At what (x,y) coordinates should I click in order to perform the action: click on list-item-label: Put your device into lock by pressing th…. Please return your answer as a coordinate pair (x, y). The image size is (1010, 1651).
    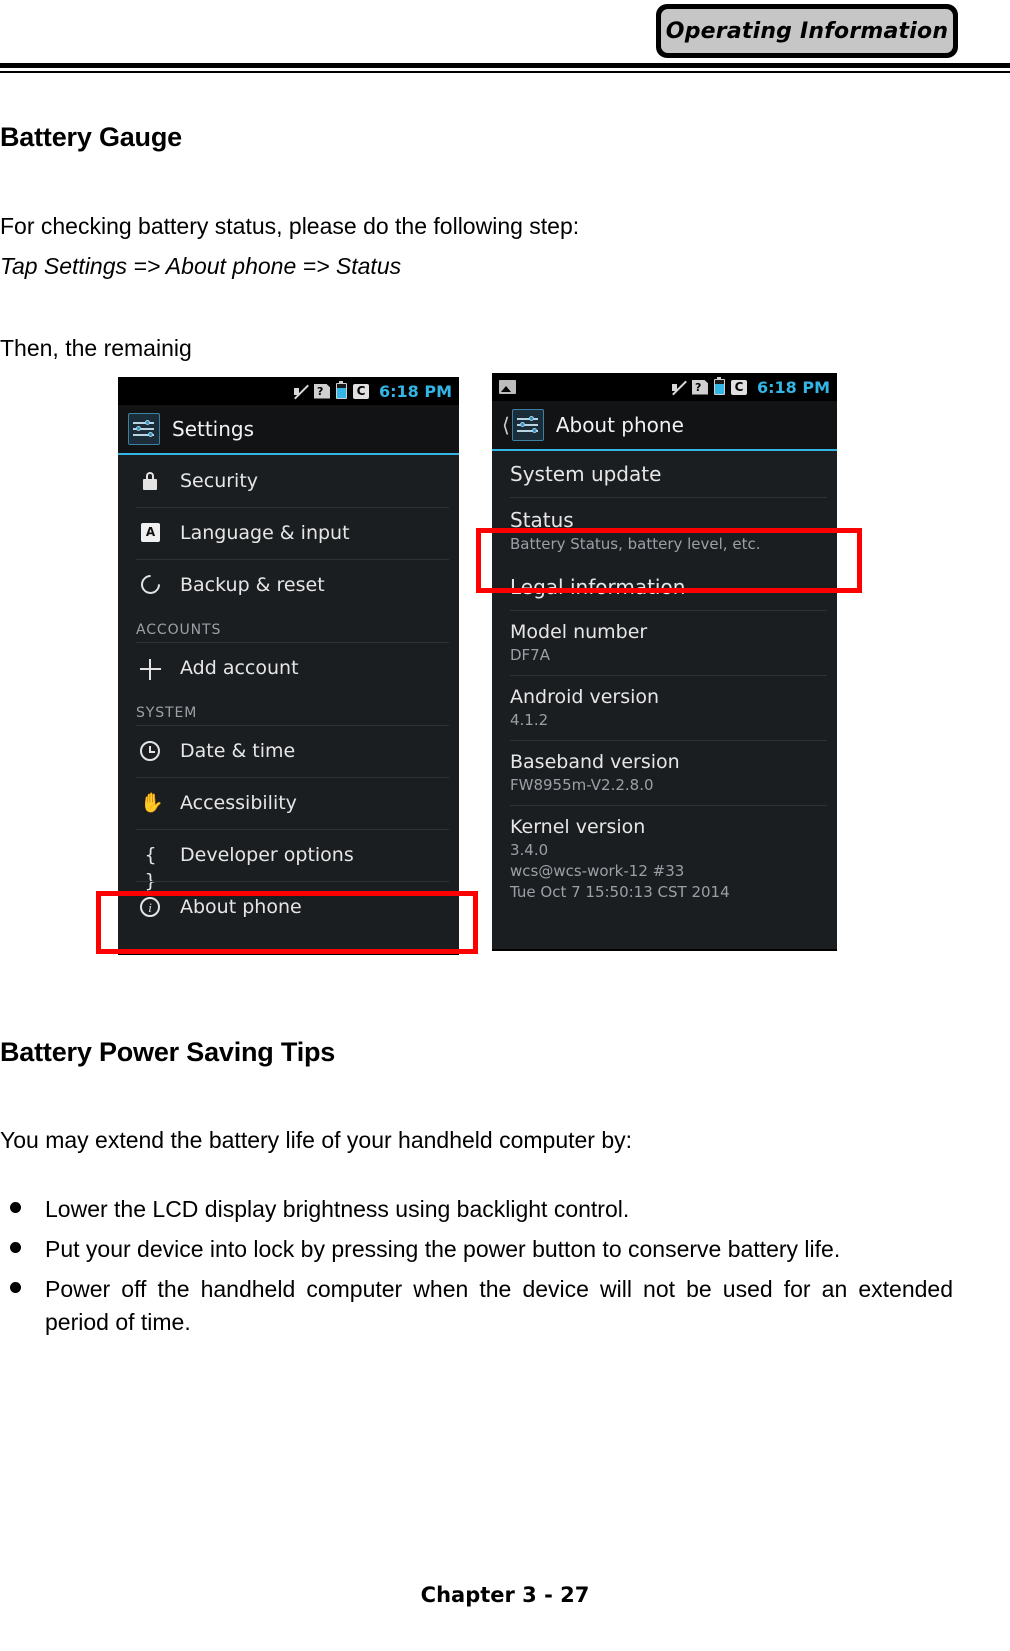
    Looking at the image, I should click on (443, 1249).